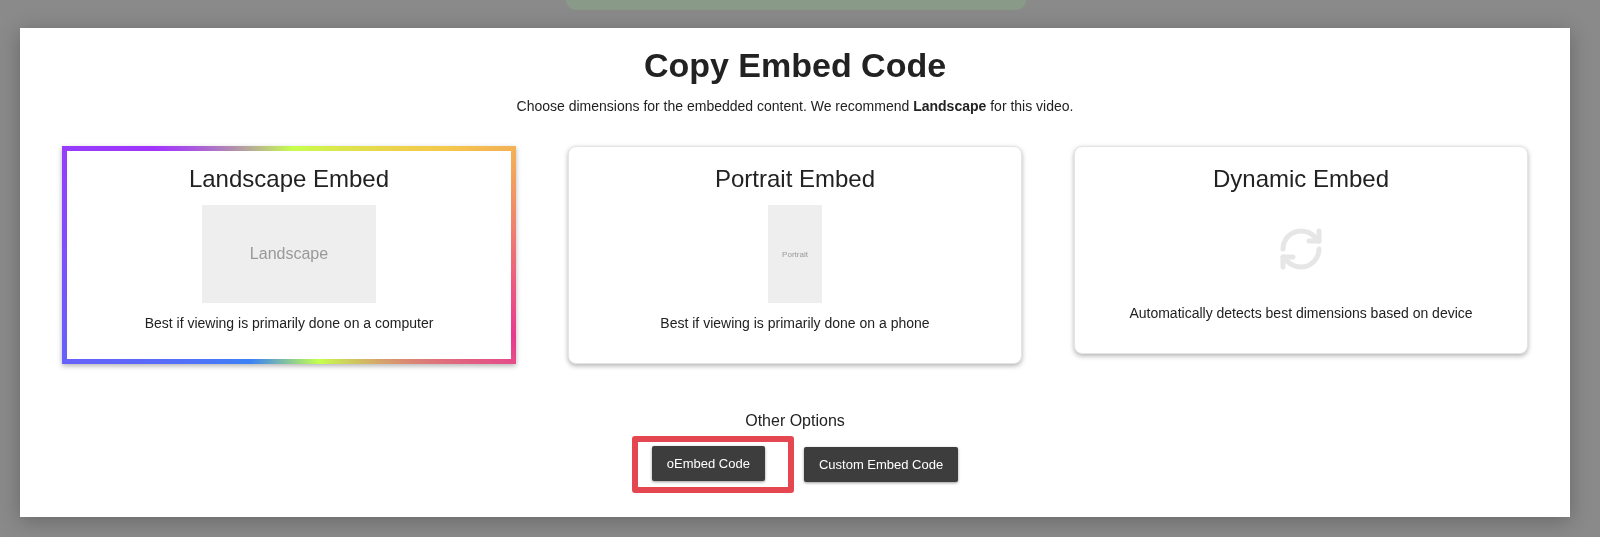  What do you see at coordinates (795, 421) in the screenshot?
I see `section-heading: Other Options` at bounding box center [795, 421].